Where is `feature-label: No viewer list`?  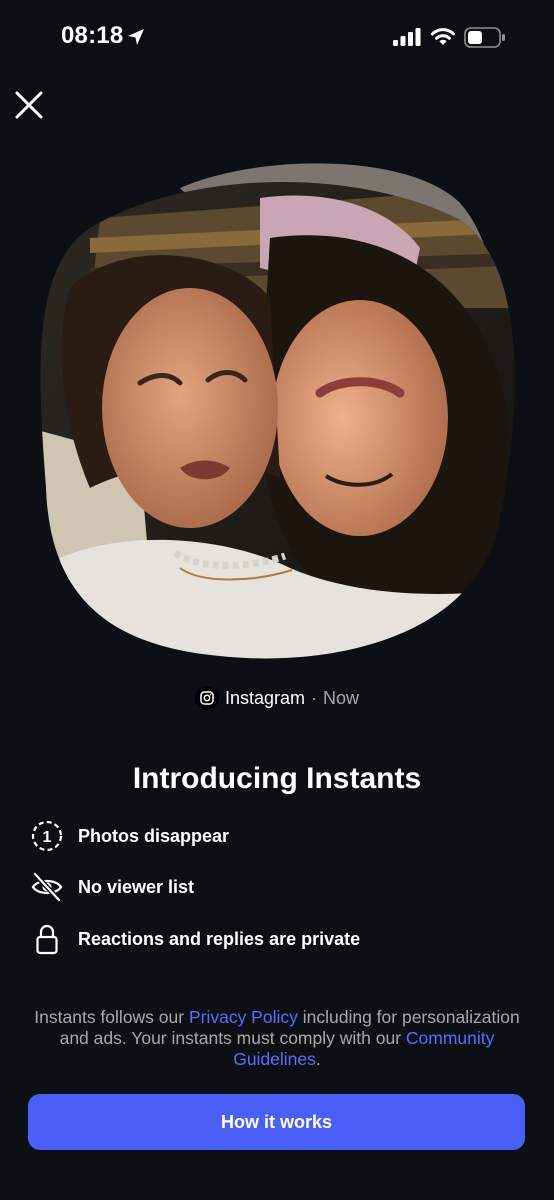 feature-label: No viewer list is located at coordinates (136, 886).